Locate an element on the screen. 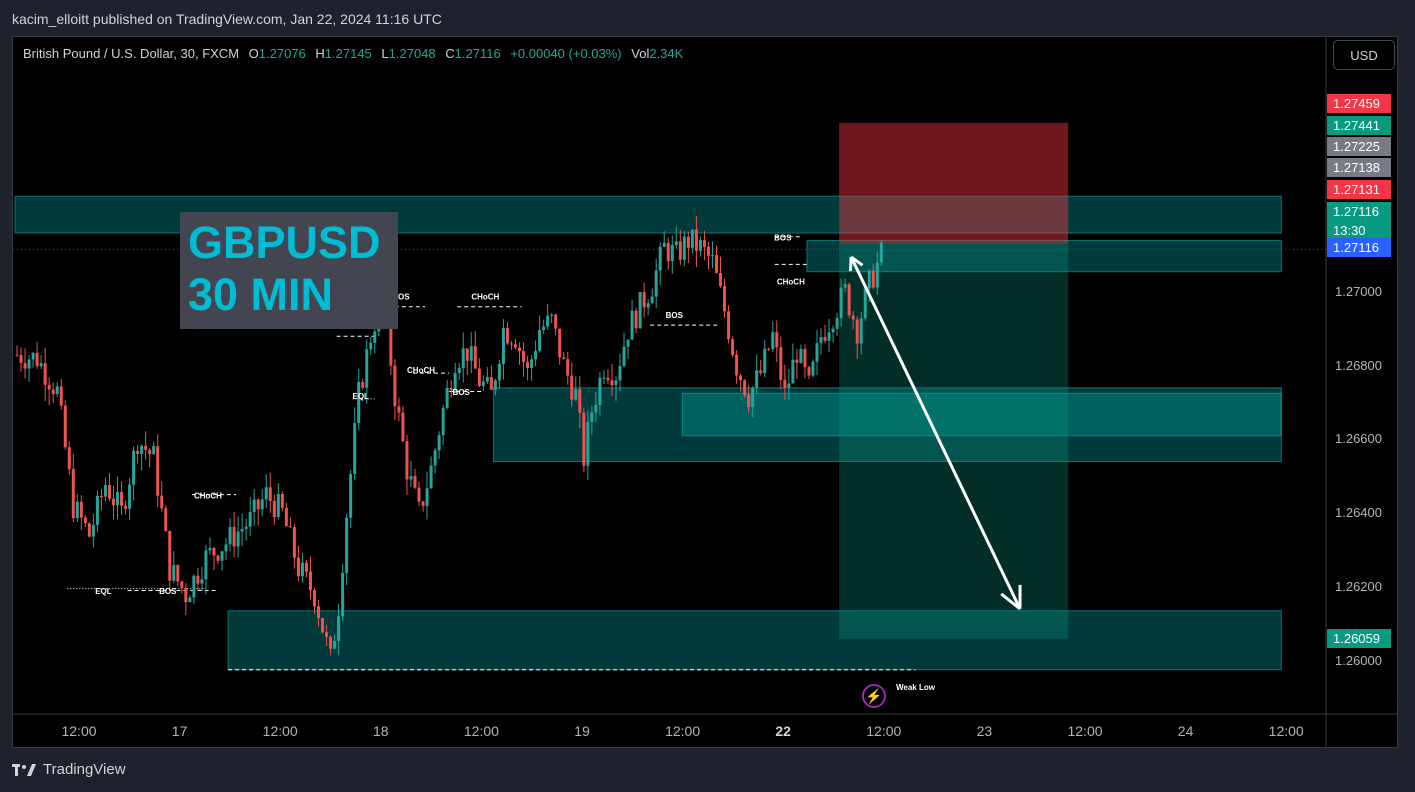  time-tick-label: 22 is located at coordinates (783, 731).